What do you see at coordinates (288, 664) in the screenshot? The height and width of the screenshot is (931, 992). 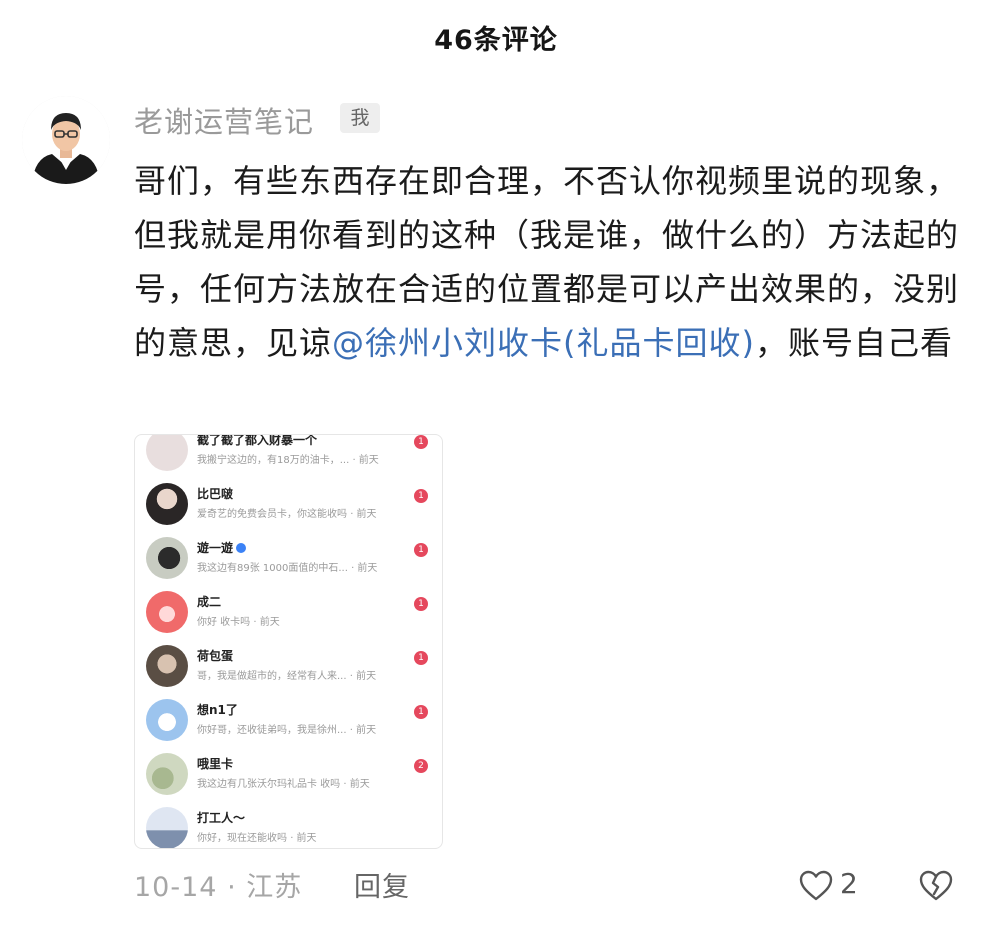 I see `message-row: 荷包蛋 哥，我是做超市的，经常有人来... · 前天 1` at bounding box center [288, 664].